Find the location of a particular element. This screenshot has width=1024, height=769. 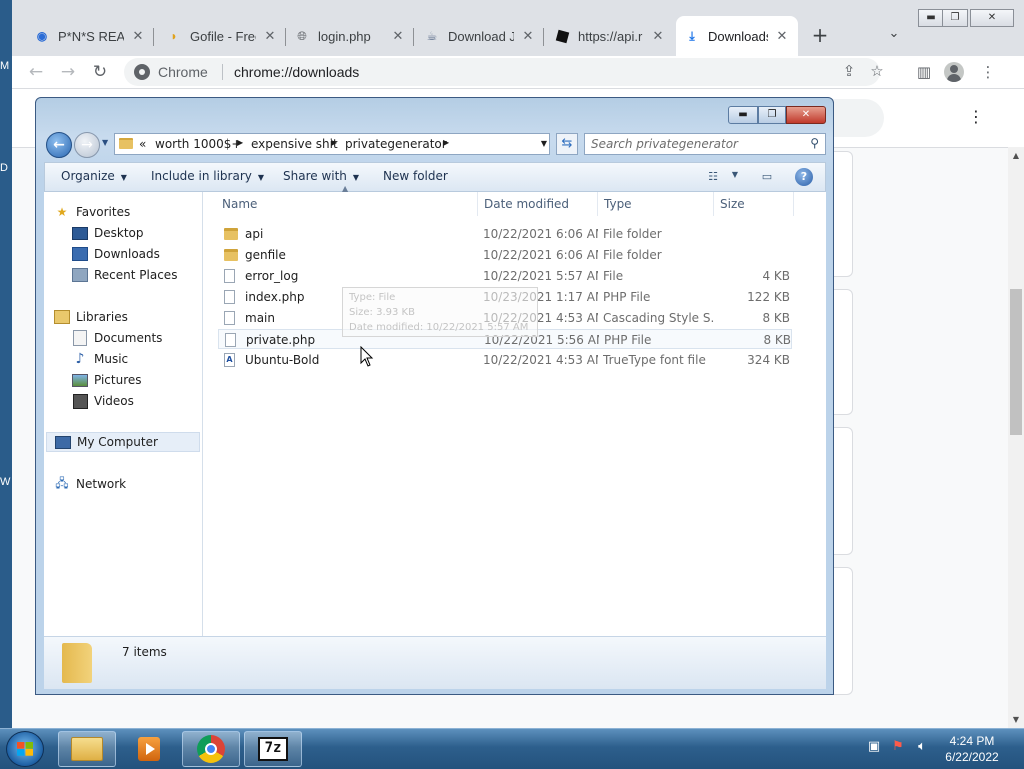

recent-pages-icon: ▼ is located at coordinates (107, 144).